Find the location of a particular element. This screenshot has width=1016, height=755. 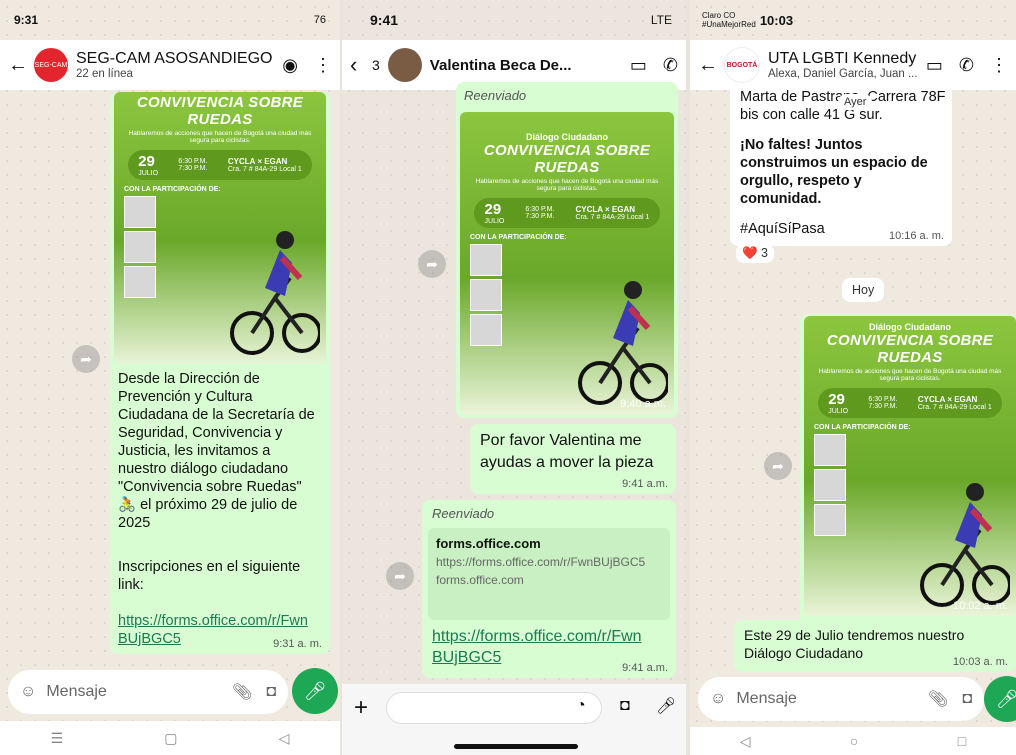

contact-avatar is located at coordinates (404, 65).